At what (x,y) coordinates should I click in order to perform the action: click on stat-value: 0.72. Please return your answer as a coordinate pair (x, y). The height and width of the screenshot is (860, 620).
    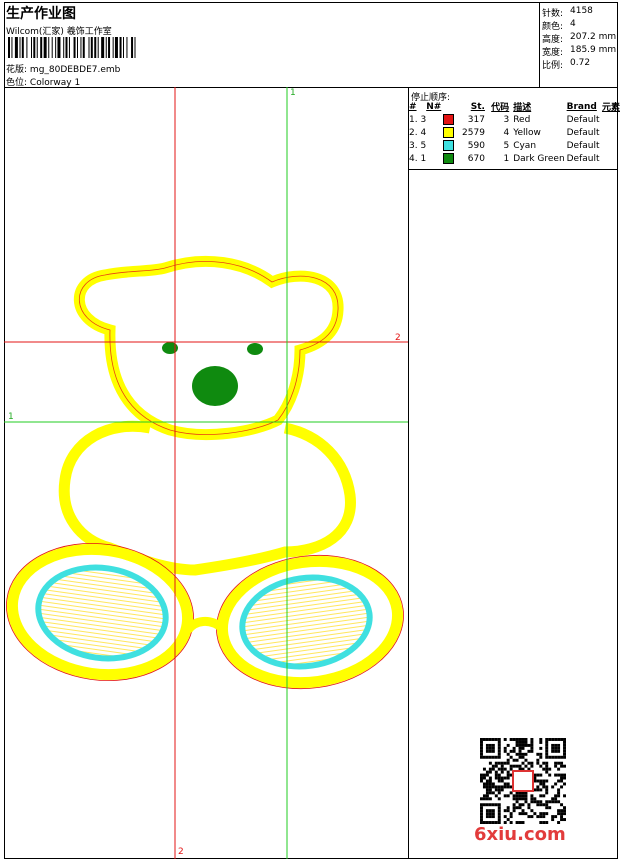
    Looking at the image, I should click on (580, 63).